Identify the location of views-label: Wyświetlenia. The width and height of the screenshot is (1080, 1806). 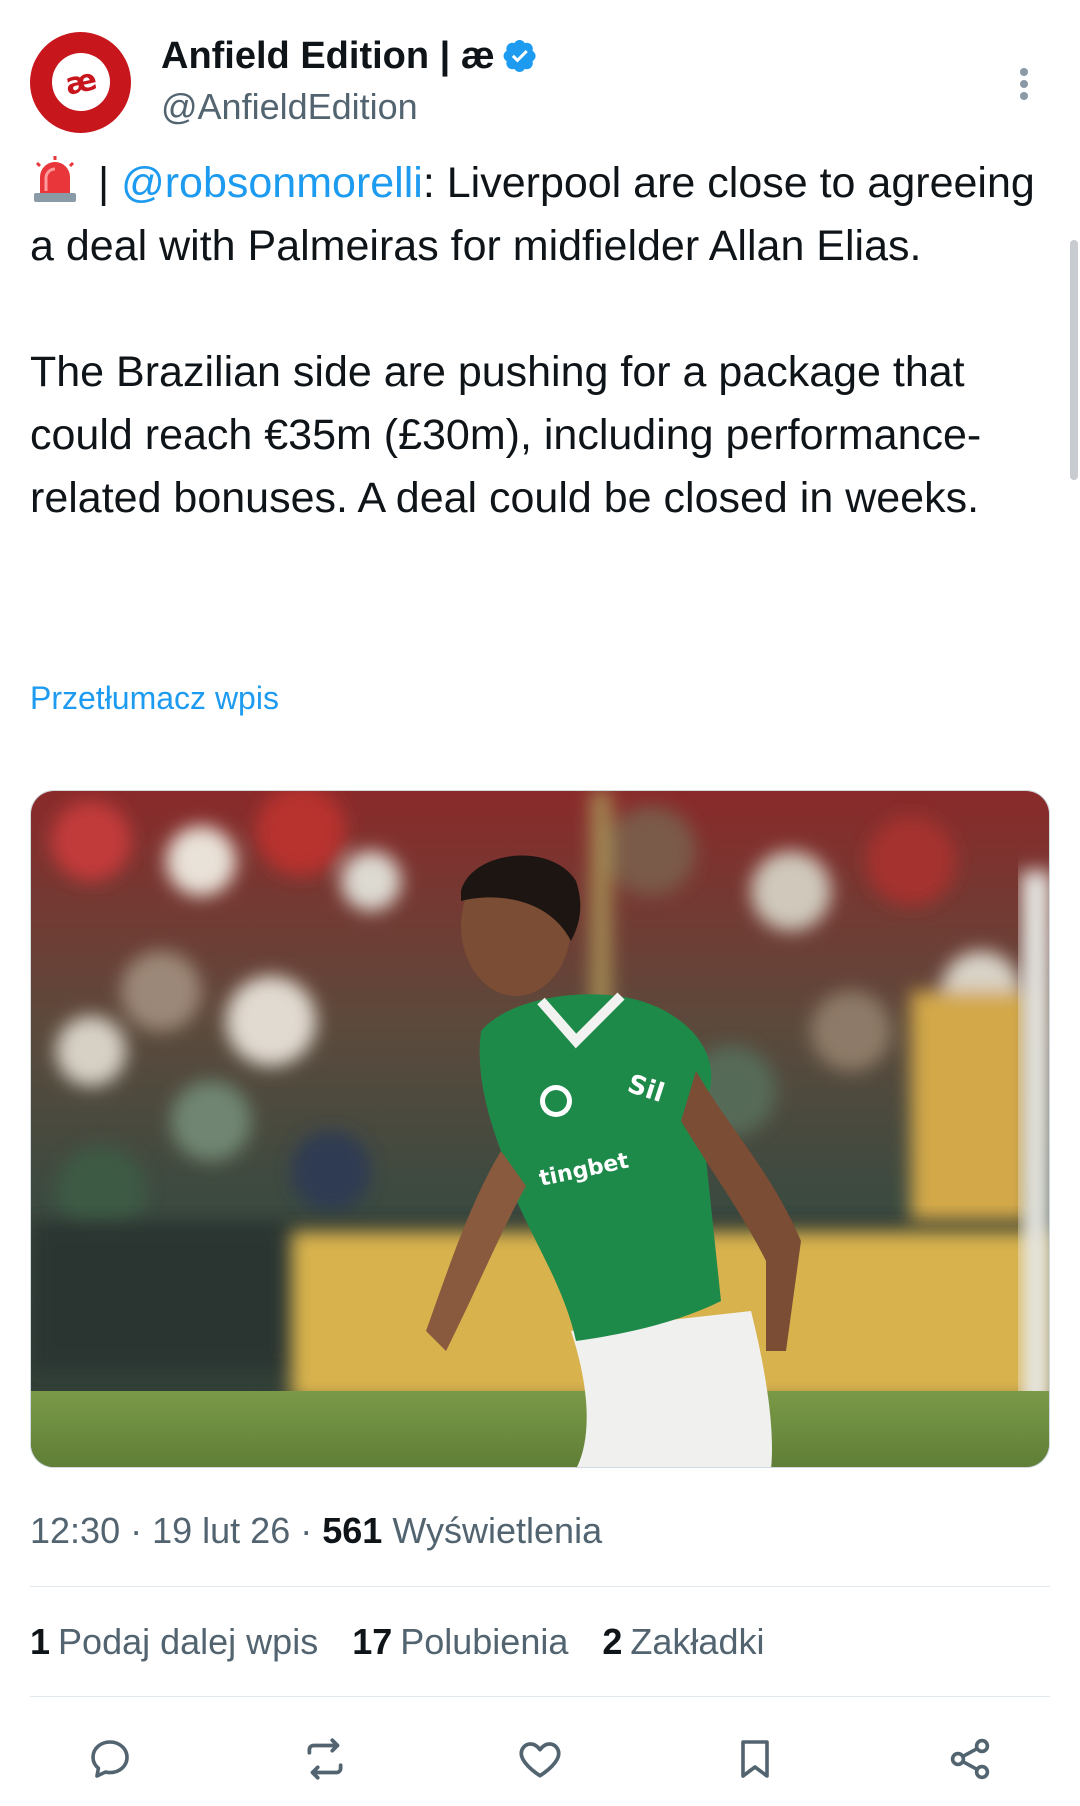
(497, 1530).